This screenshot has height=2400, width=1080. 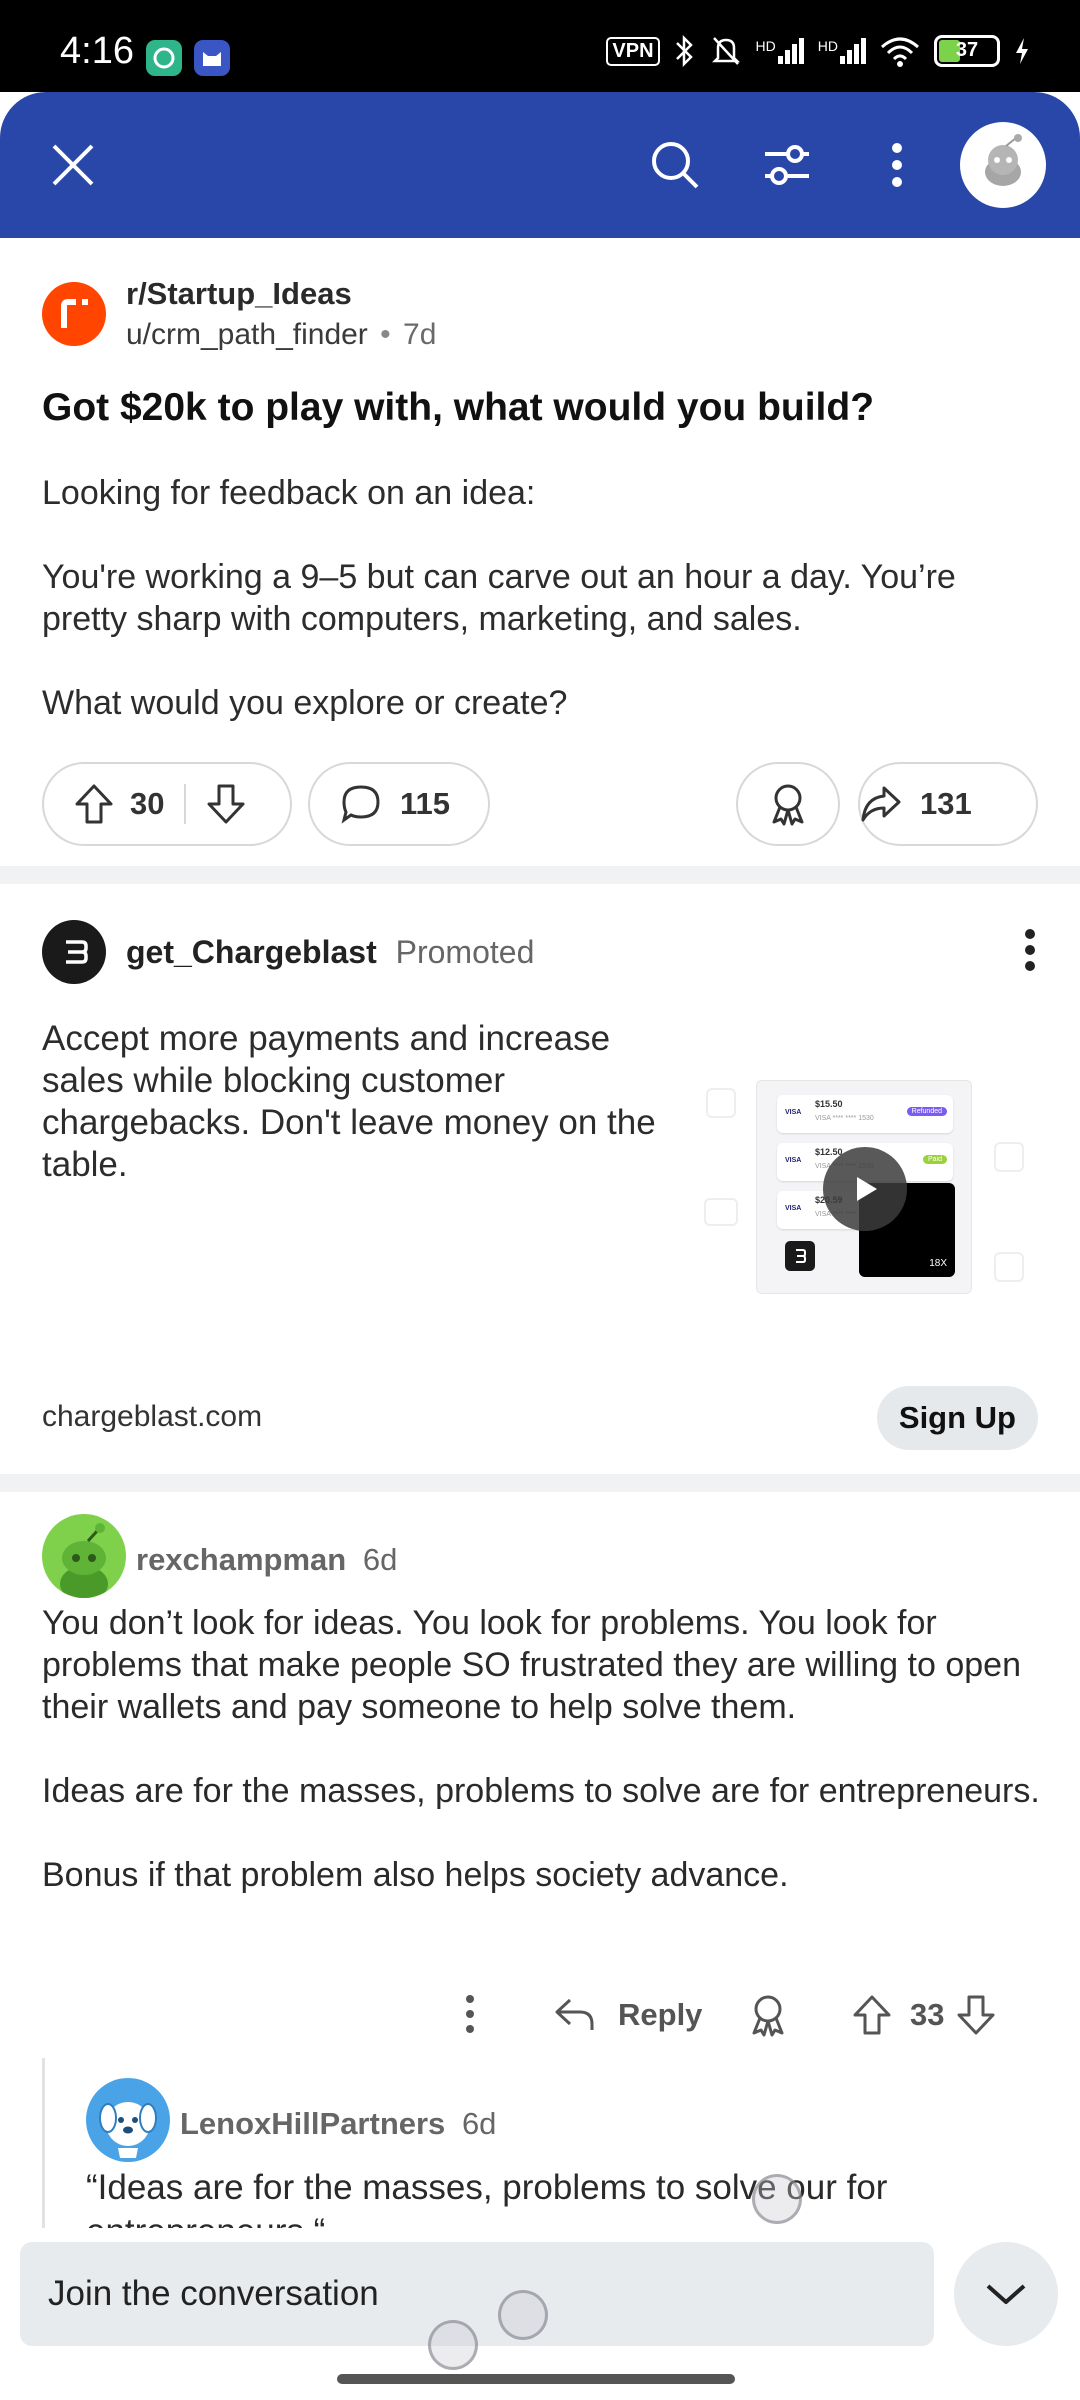 I want to click on collapse-button, so click(x=1006, y=2294).